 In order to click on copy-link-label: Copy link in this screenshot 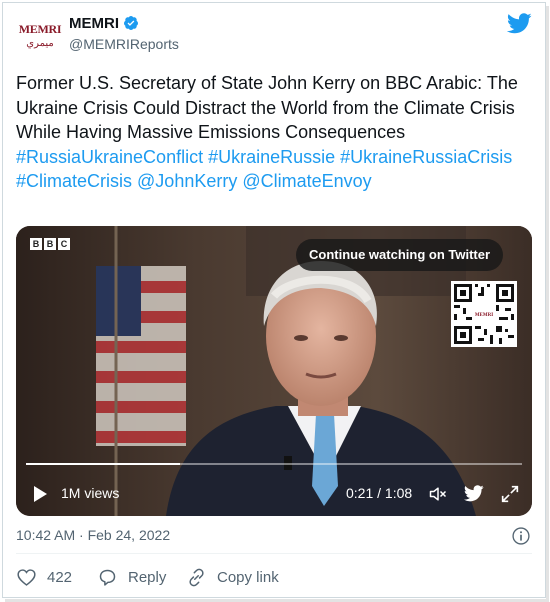, I will do `click(248, 577)`.